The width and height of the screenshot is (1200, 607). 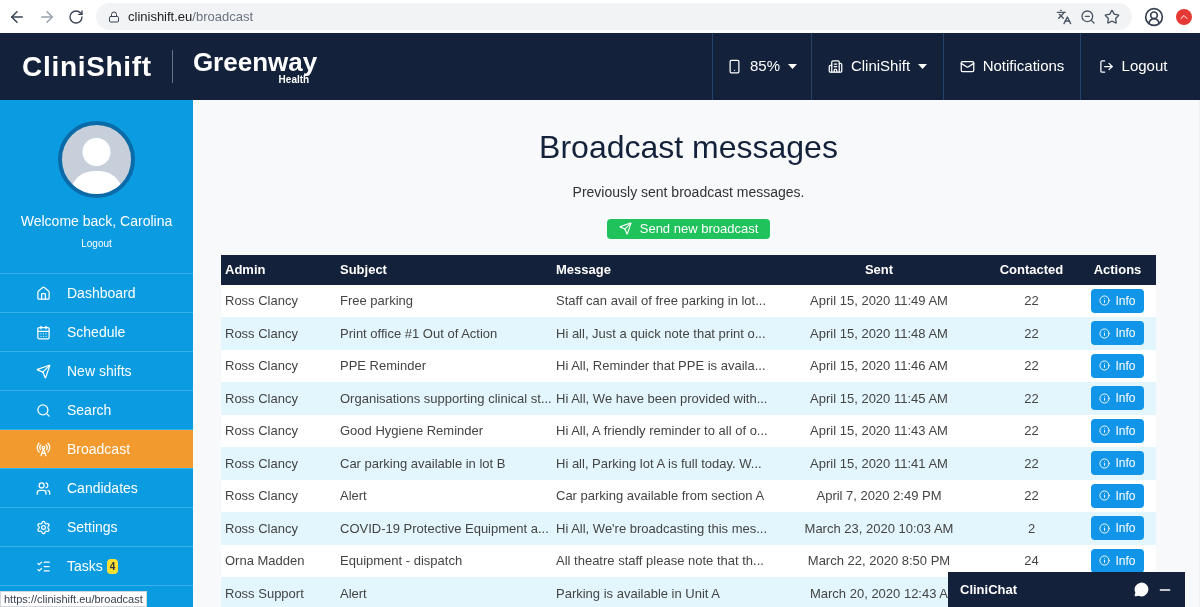 I want to click on lock-icon, so click(x=114, y=16).